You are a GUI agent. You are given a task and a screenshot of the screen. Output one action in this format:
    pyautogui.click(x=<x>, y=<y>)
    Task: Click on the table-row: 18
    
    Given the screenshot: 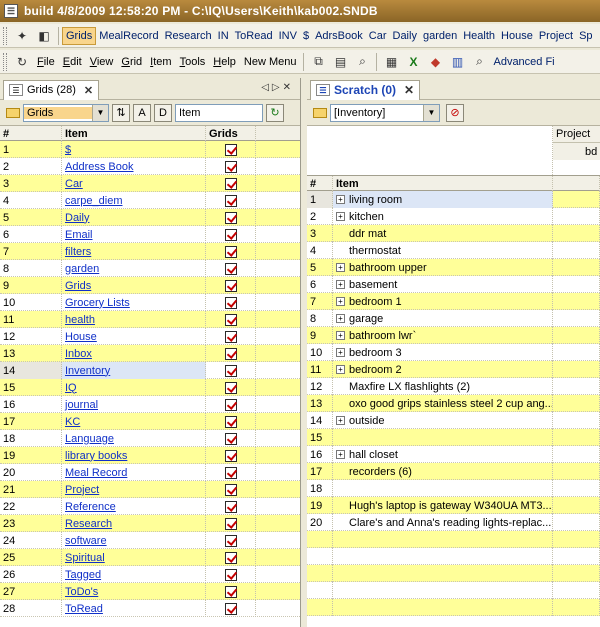 What is the action you would take?
    pyautogui.click(x=453, y=488)
    